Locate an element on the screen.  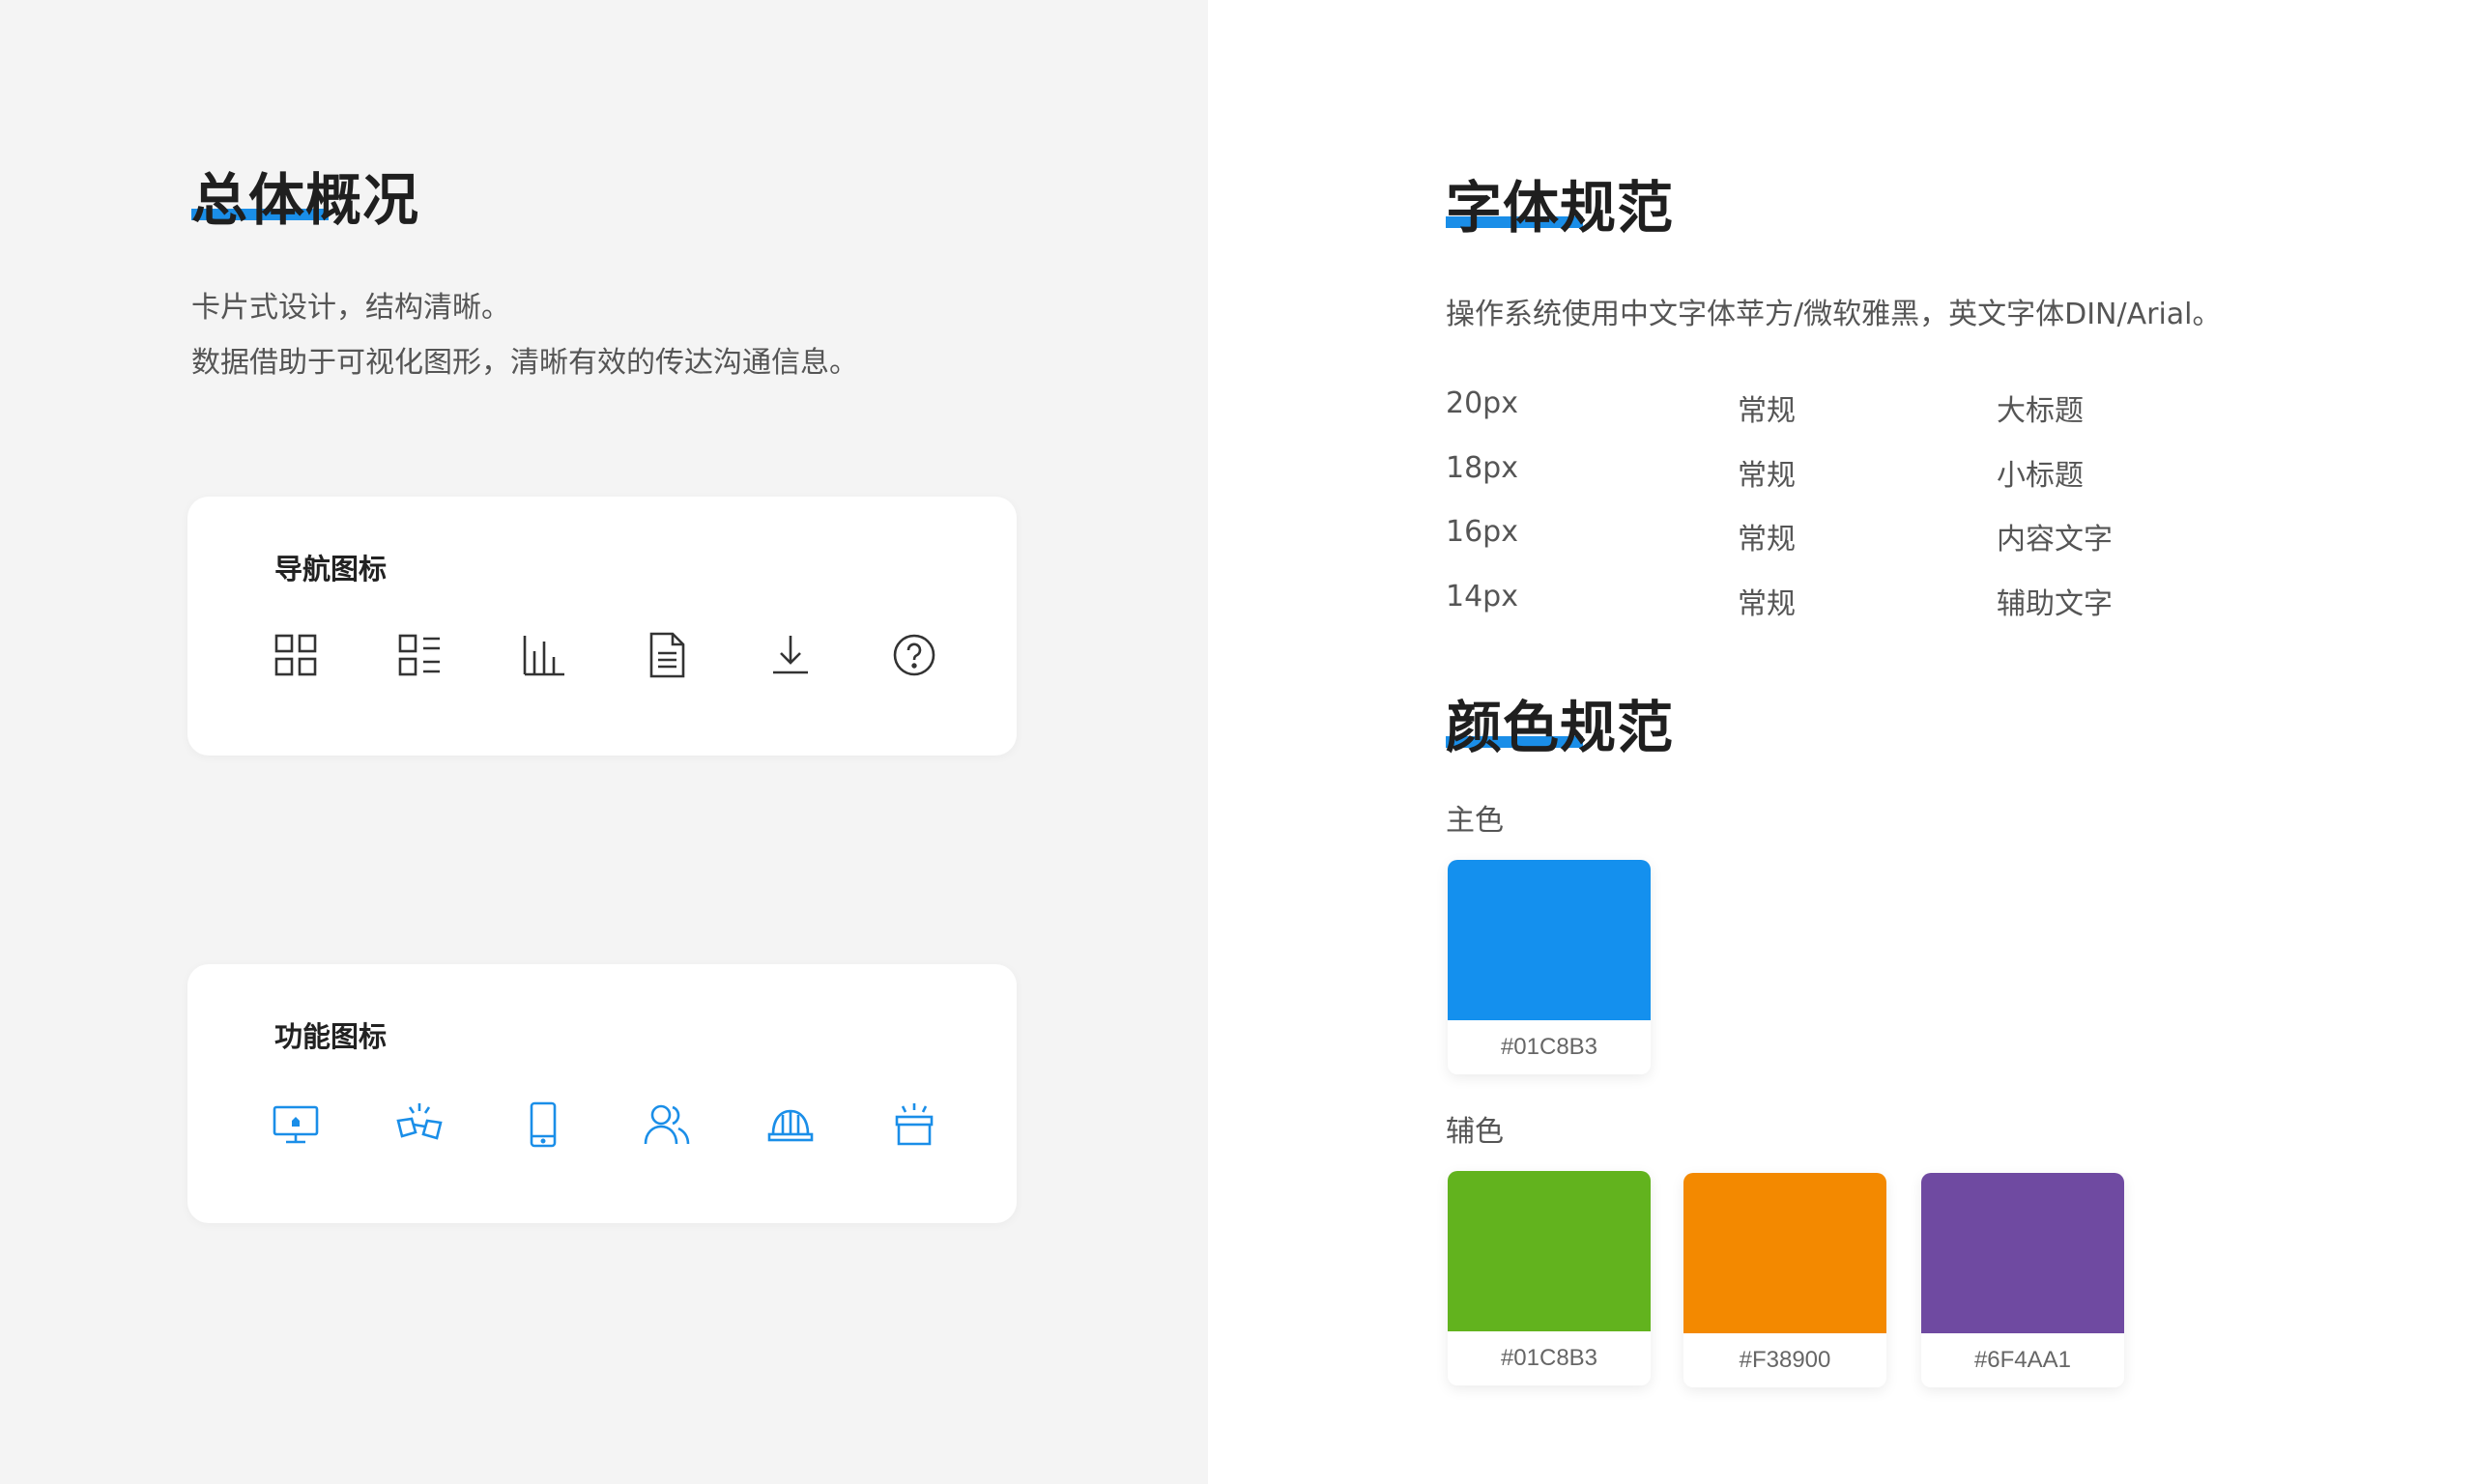
mobile-icon is located at coordinates (543, 1125).